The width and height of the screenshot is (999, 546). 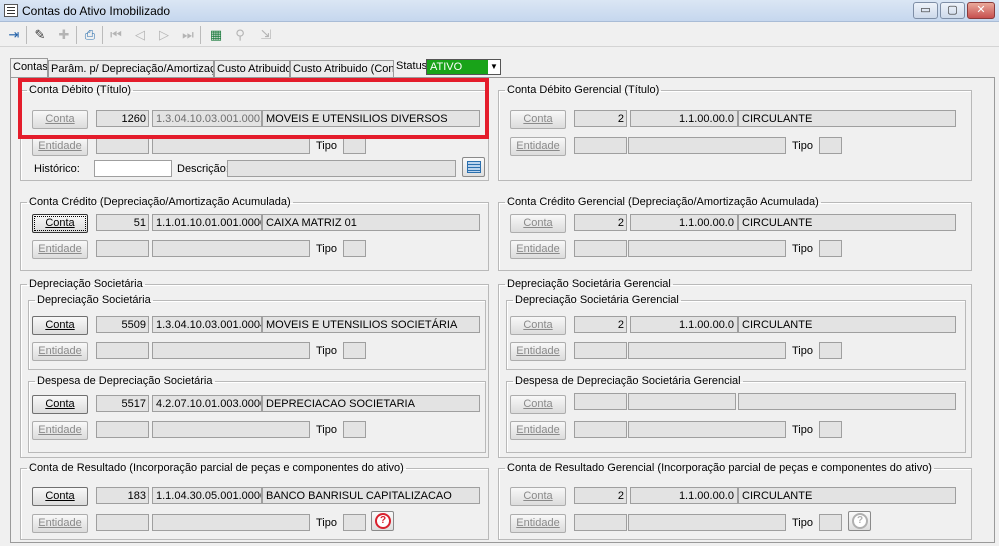 What do you see at coordinates (240, 35) in the screenshot?
I see `filter-icon: ⚲` at bounding box center [240, 35].